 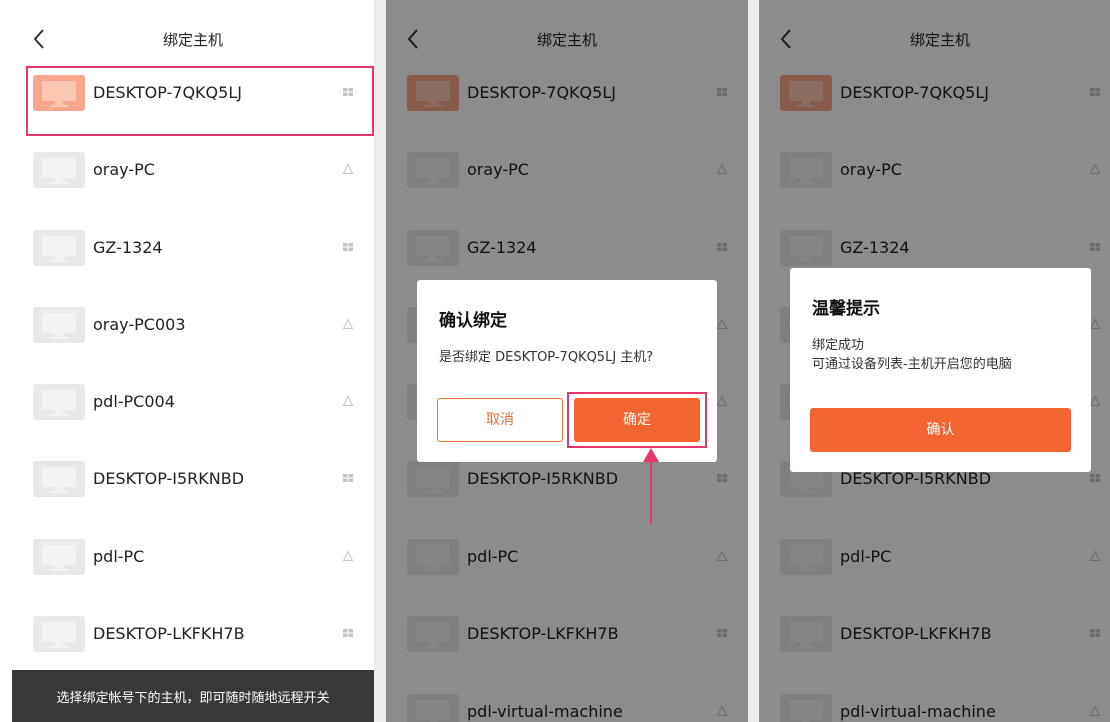 What do you see at coordinates (846, 309) in the screenshot?
I see `dialog-title: 温馨提示` at bounding box center [846, 309].